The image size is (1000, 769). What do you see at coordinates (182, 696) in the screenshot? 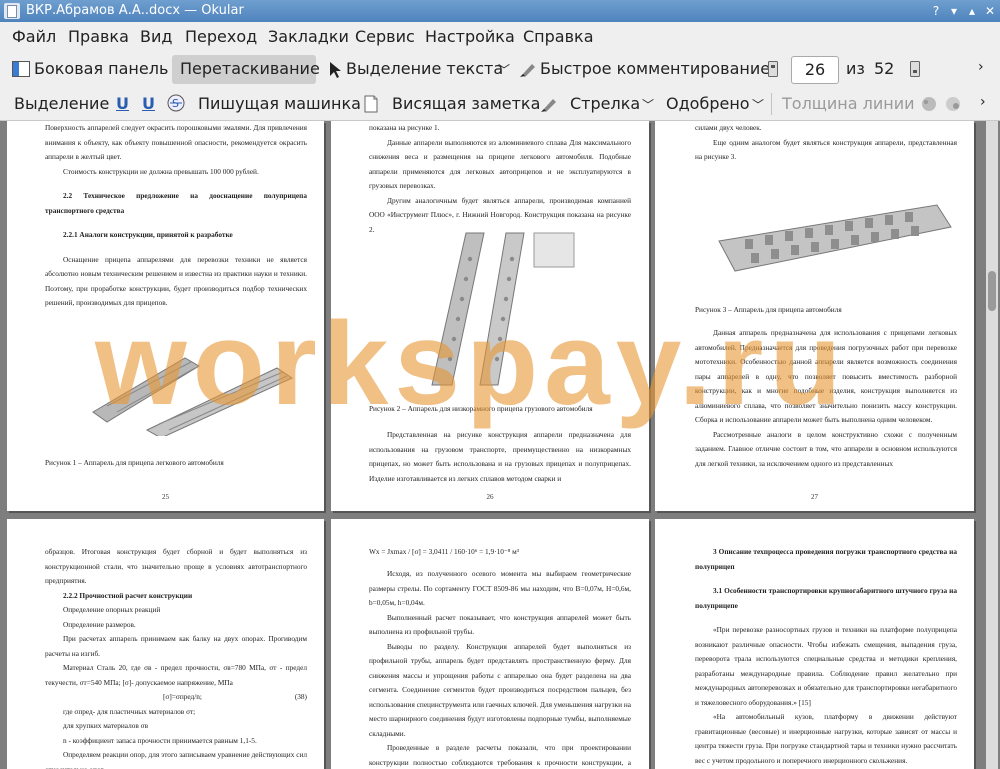
I see `formula: [σ]=σпред/n;` at bounding box center [182, 696].